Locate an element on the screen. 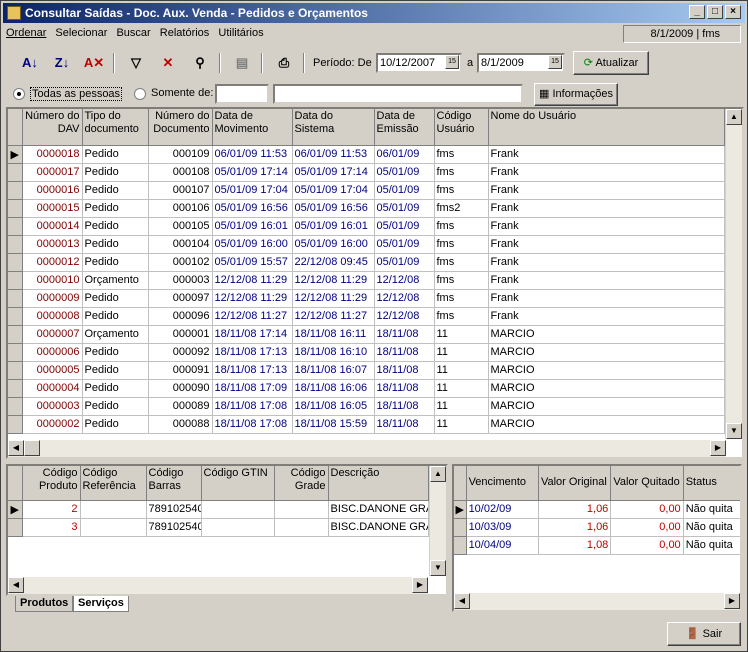 This screenshot has height=652, width=748. clear-sort-icon: A✕ is located at coordinates (94, 63).